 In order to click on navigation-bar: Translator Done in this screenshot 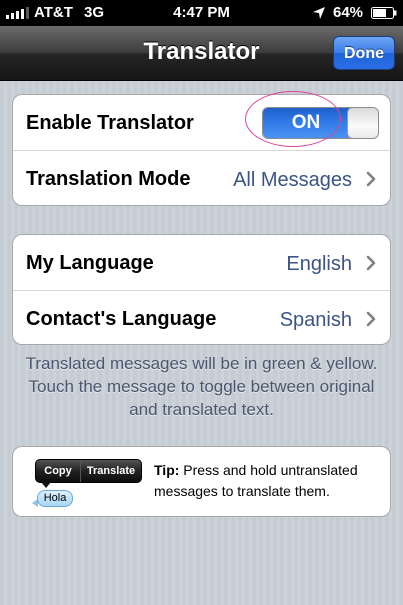, I will do `click(201, 53)`.